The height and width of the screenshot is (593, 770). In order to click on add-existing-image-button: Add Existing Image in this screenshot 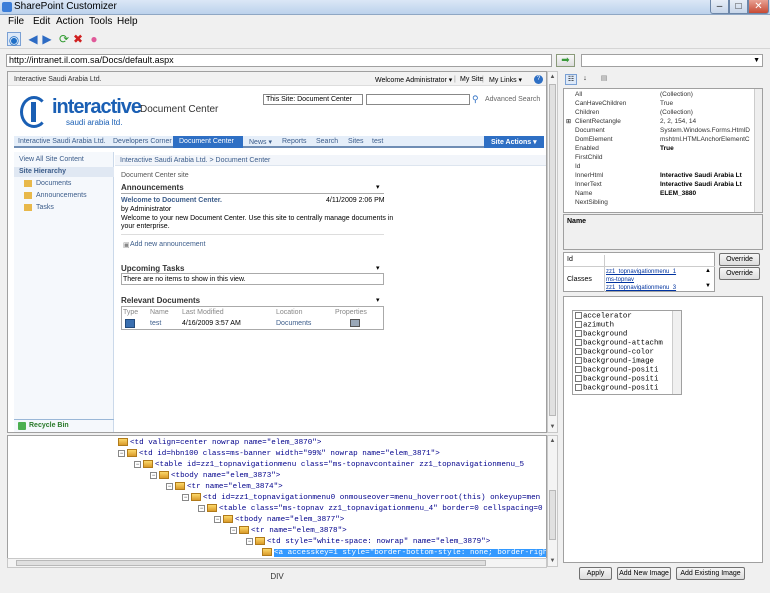, I will do `click(710, 573)`.